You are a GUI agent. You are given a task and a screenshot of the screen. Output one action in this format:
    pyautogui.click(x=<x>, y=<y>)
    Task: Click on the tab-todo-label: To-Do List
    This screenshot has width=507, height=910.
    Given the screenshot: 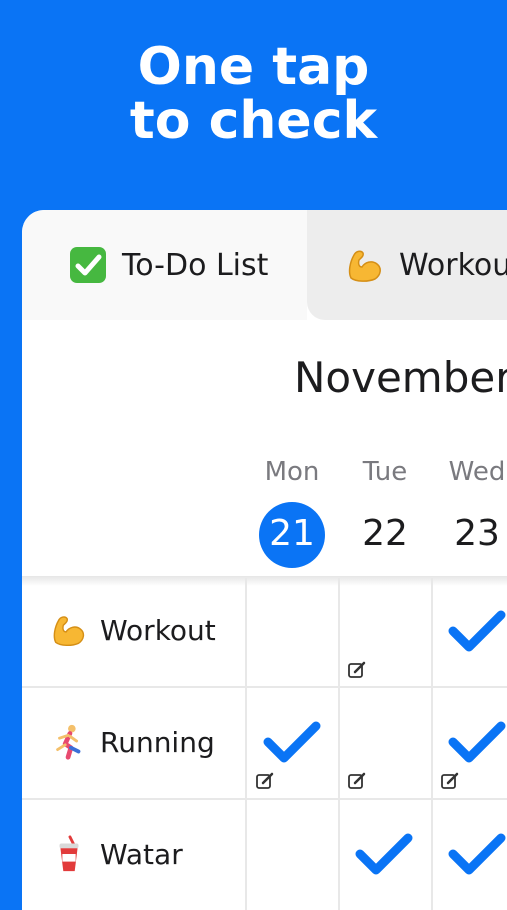 What is the action you would take?
    pyautogui.click(x=195, y=265)
    